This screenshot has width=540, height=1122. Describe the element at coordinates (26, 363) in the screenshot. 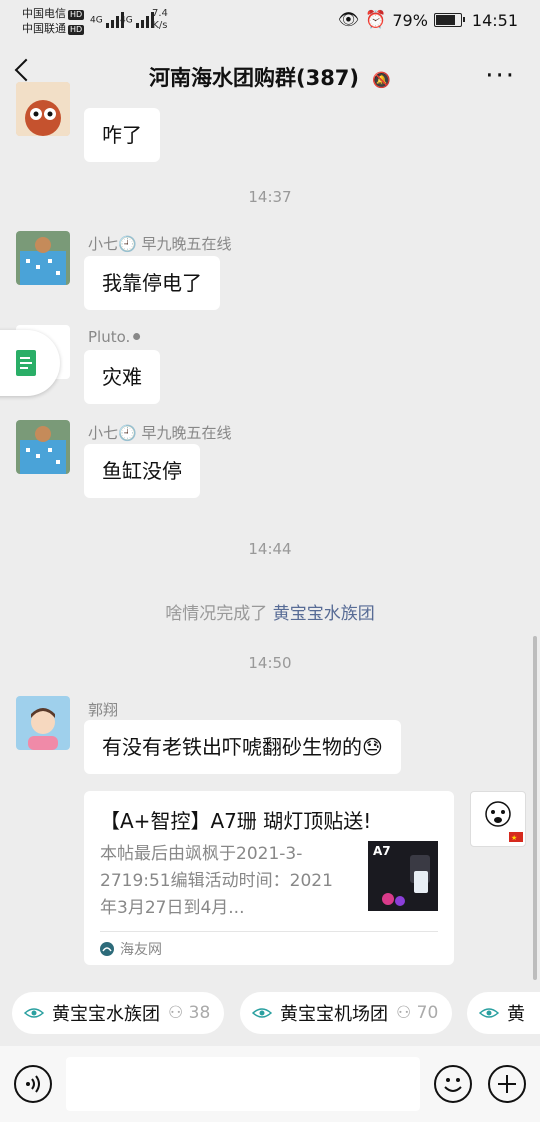

I see `document-icon` at that location.